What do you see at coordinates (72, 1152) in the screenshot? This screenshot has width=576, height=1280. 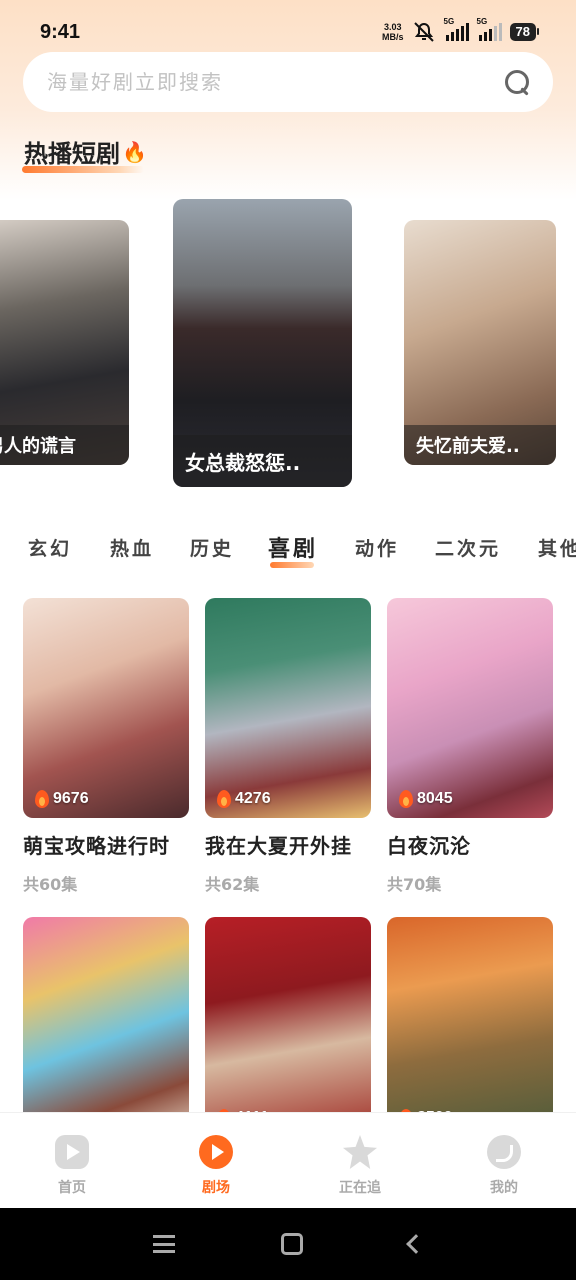 I see `home-icon` at bounding box center [72, 1152].